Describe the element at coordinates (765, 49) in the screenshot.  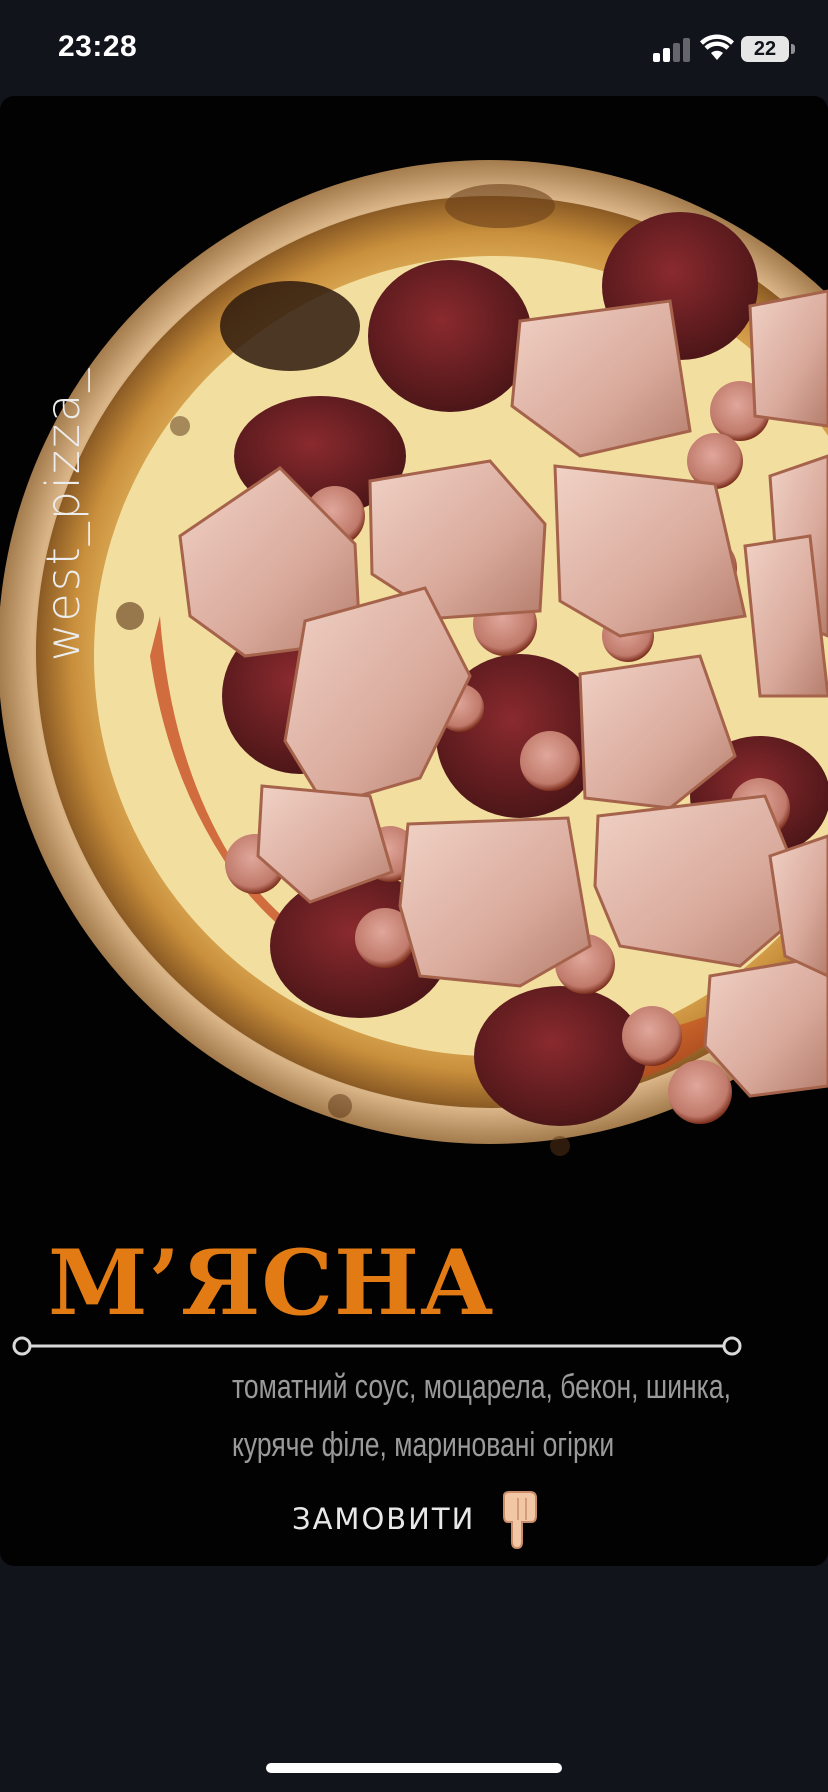
I see `battery-icon: 22` at that location.